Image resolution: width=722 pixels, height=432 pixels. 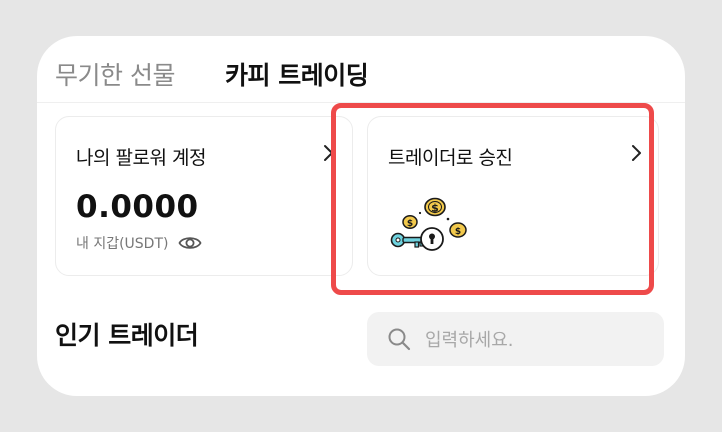 What do you see at coordinates (122, 244) in the screenshot?
I see `wallet-label: 내 지갑(USDT)` at bounding box center [122, 244].